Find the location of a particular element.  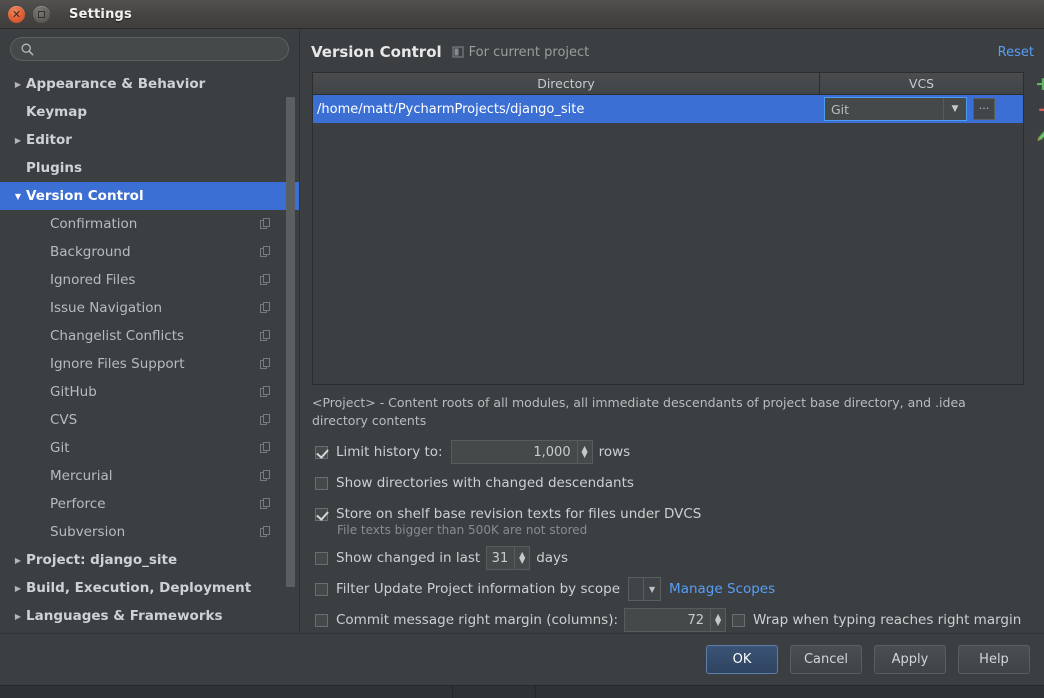

limit-history-value: 1,000 is located at coordinates (514, 452).